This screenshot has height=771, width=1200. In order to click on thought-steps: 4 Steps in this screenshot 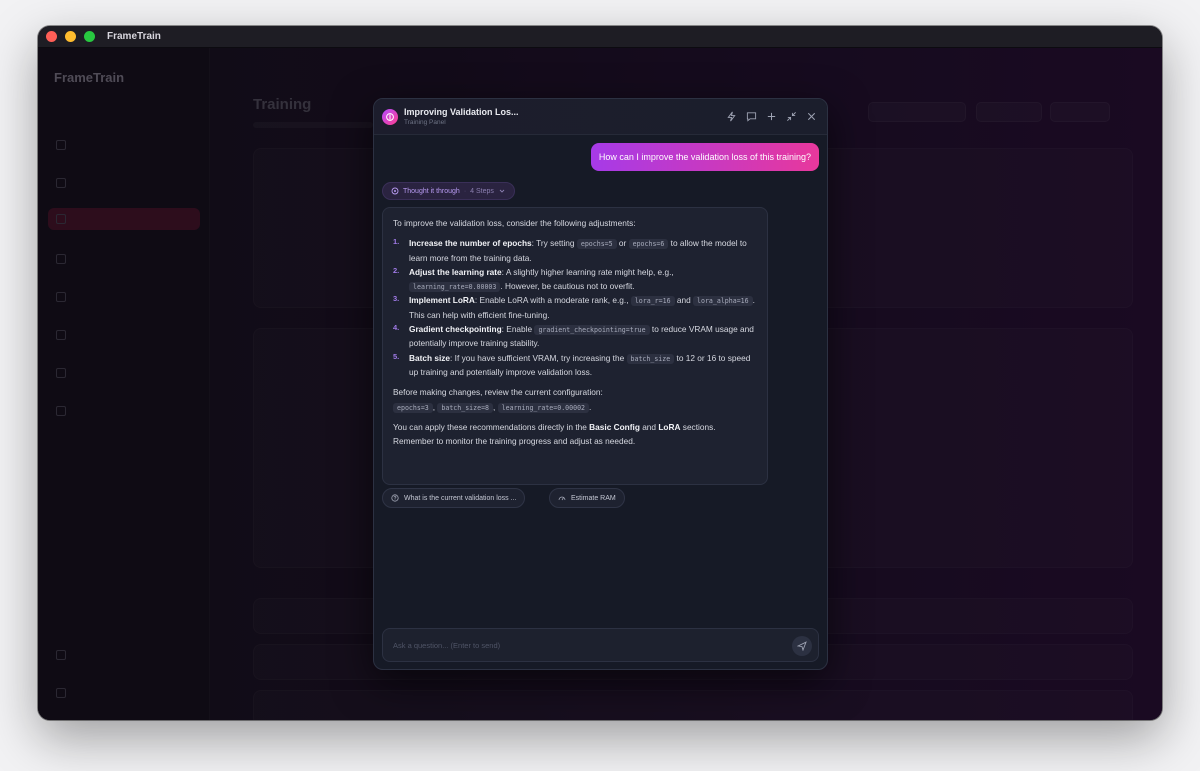, I will do `click(482, 191)`.